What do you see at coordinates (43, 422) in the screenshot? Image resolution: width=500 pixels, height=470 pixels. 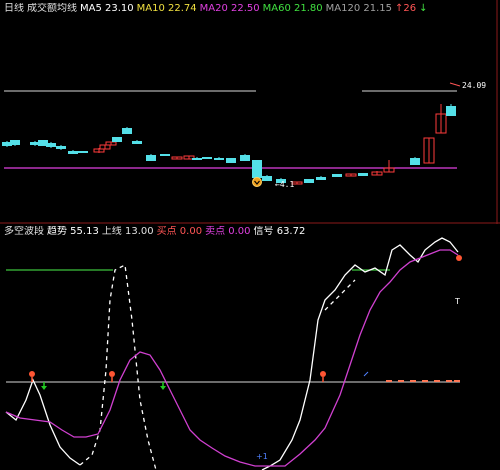 I see `signal-line-white` at bounding box center [43, 422].